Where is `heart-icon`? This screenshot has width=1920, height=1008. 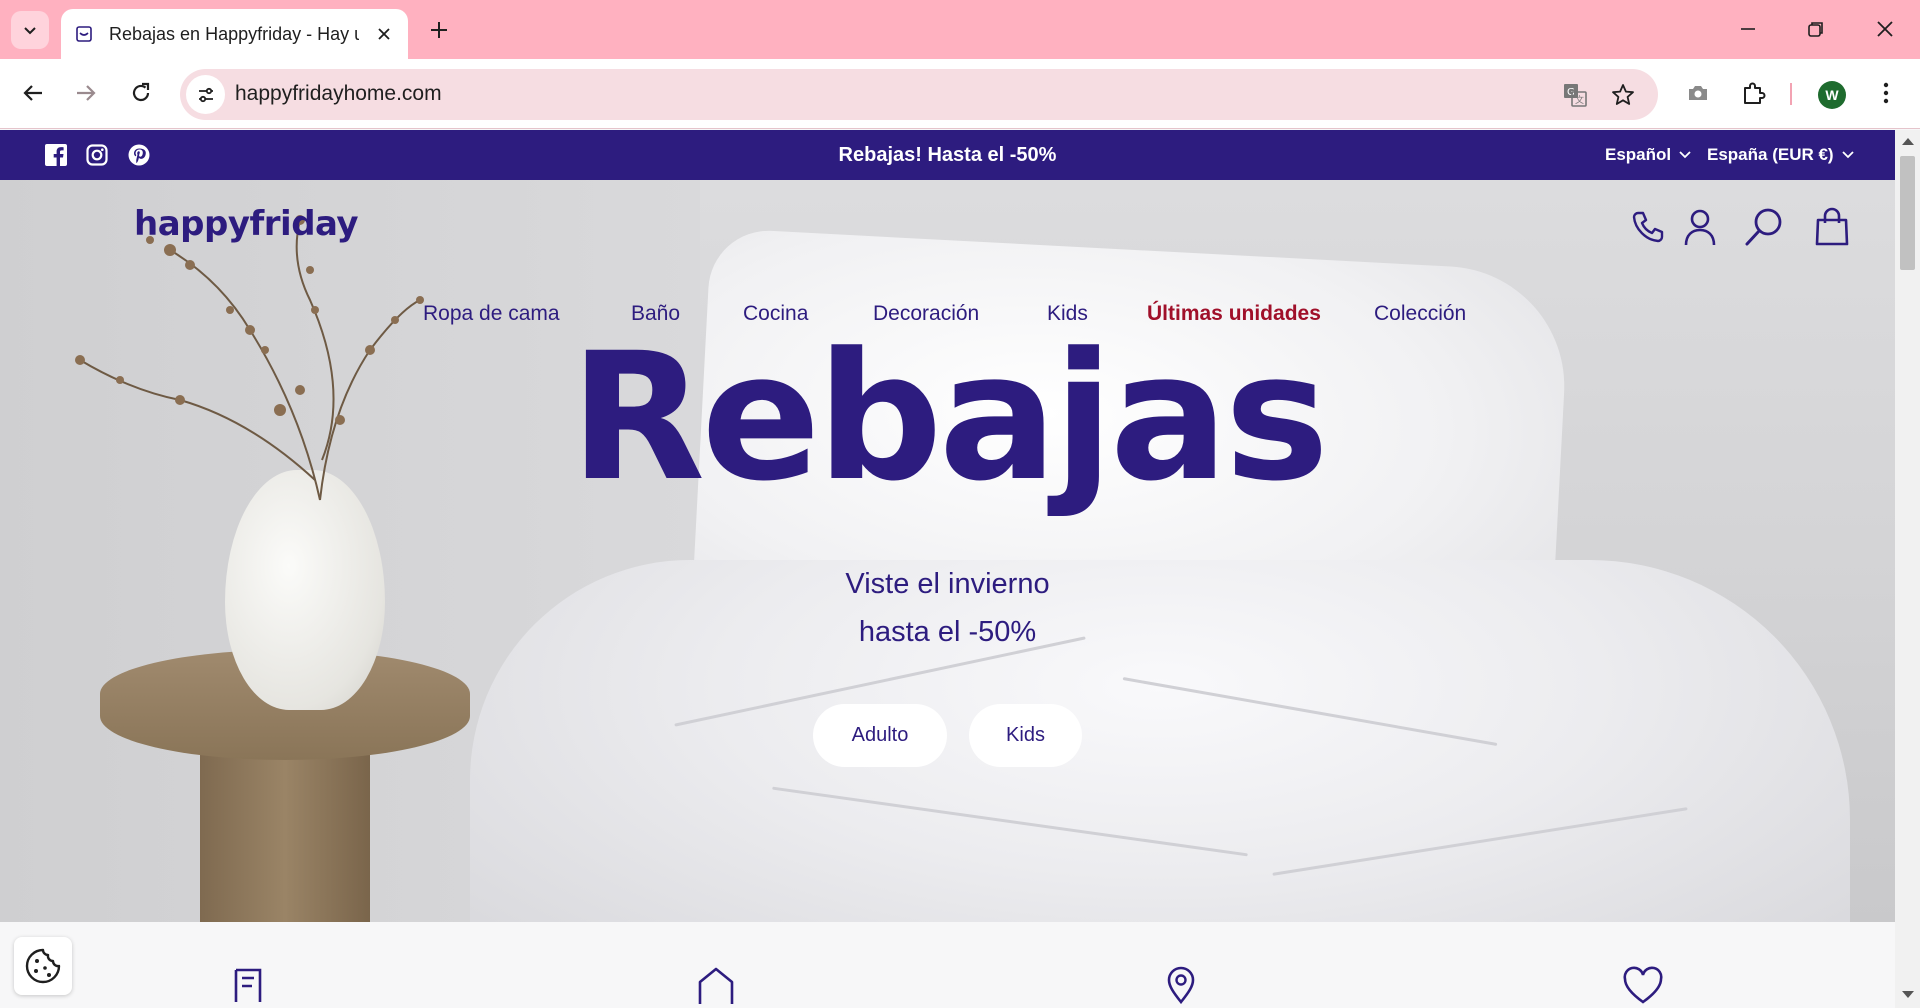 heart-icon is located at coordinates (1643, 985).